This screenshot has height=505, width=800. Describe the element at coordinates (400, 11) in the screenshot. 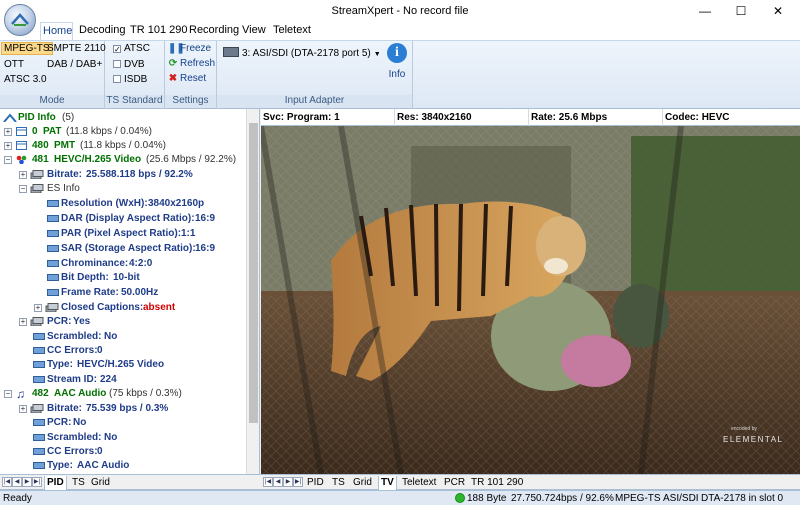

I see `title-bar: StreamXpert - No record file — ☐ ✕` at that location.